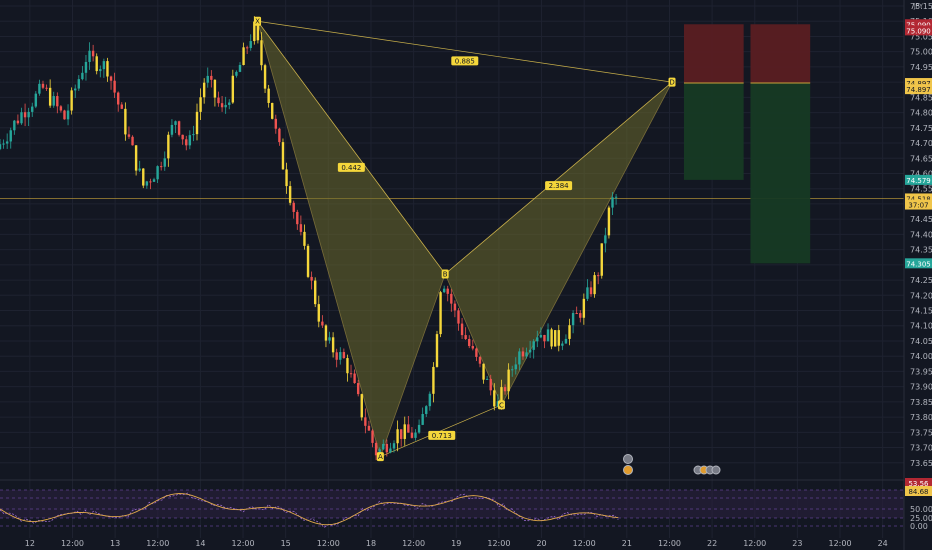 This screenshot has width=932, height=550. Describe the element at coordinates (921, 113) in the screenshot. I see `price-tick-label: 74.800` at that location.